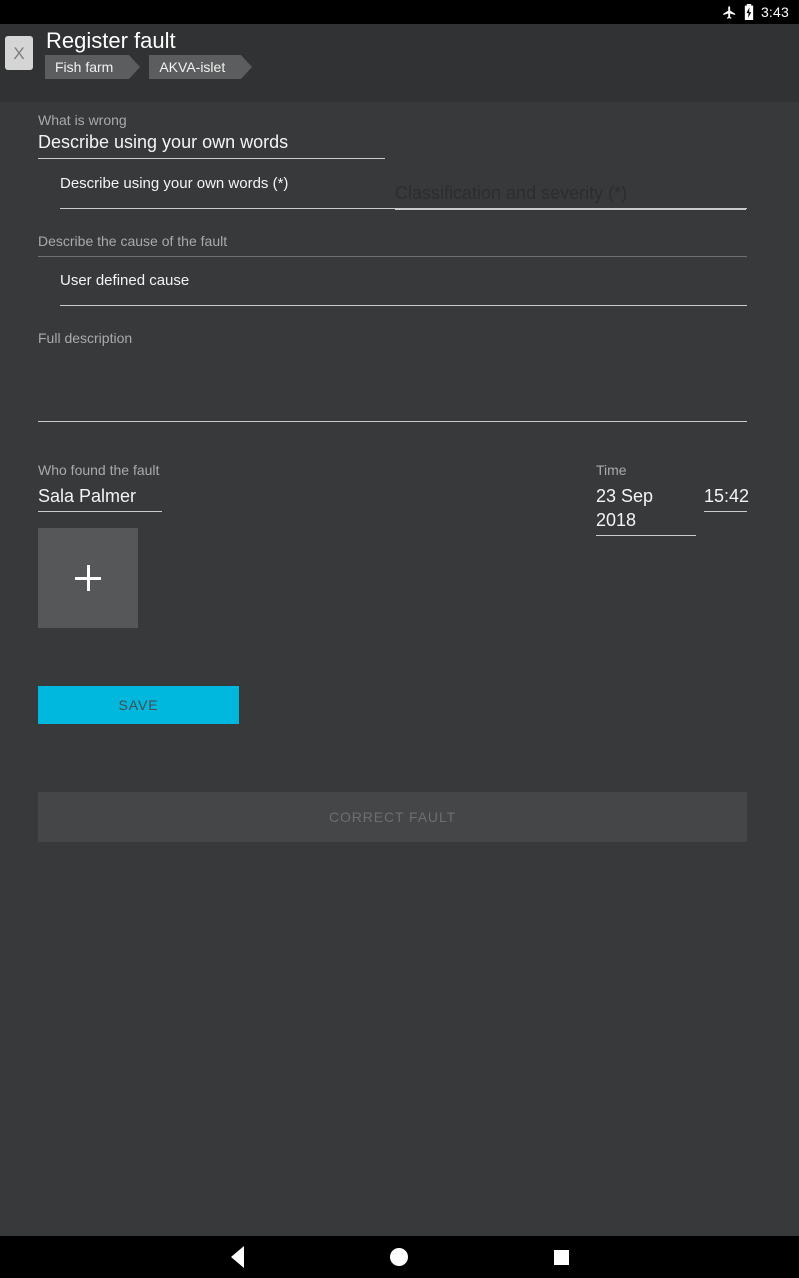 The width and height of the screenshot is (799, 1278). What do you see at coordinates (403, 208) in the screenshot?
I see `own-words-detail-underline` at bounding box center [403, 208].